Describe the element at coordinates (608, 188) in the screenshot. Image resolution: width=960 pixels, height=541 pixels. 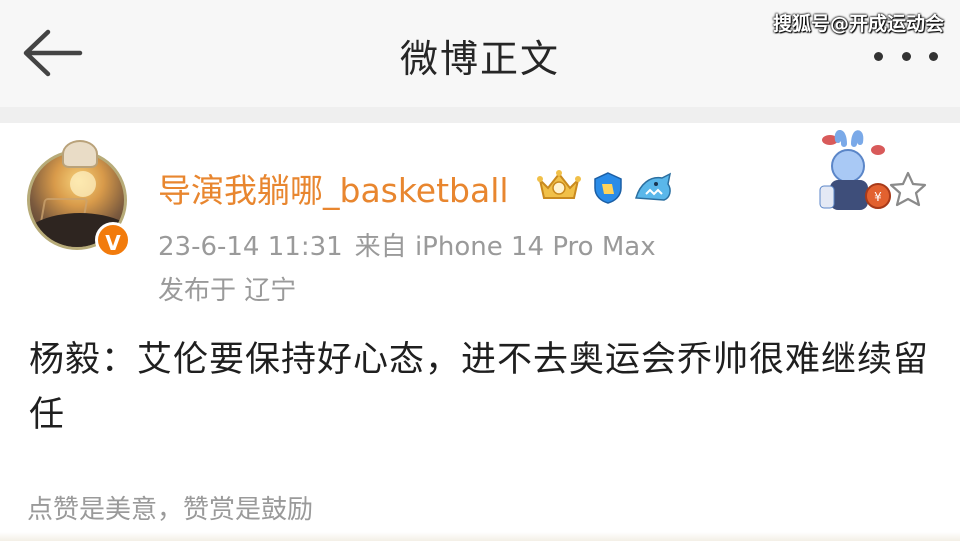
I see `verified-shield-icon` at that location.